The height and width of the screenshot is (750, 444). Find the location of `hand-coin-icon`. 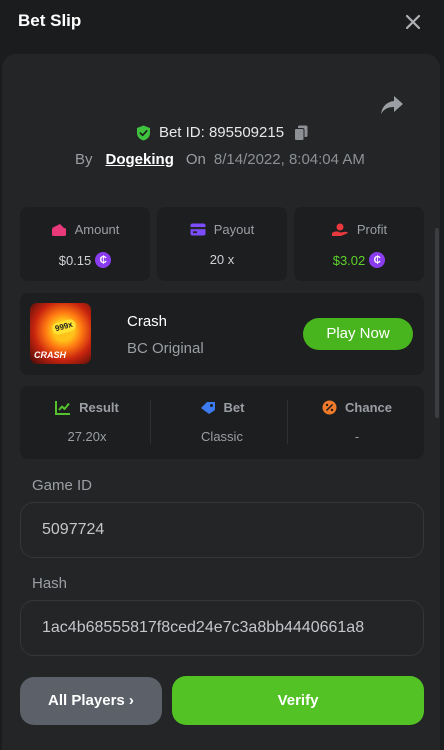

hand-coin-icon is located at coordinates (339, 229).